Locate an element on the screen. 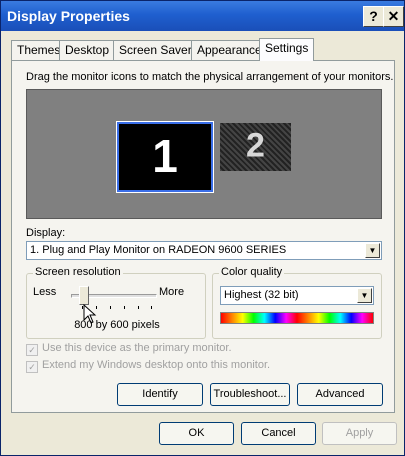 The image size is (405, 456). monitor-2-number: 2 is located at coordinates (255, 145).